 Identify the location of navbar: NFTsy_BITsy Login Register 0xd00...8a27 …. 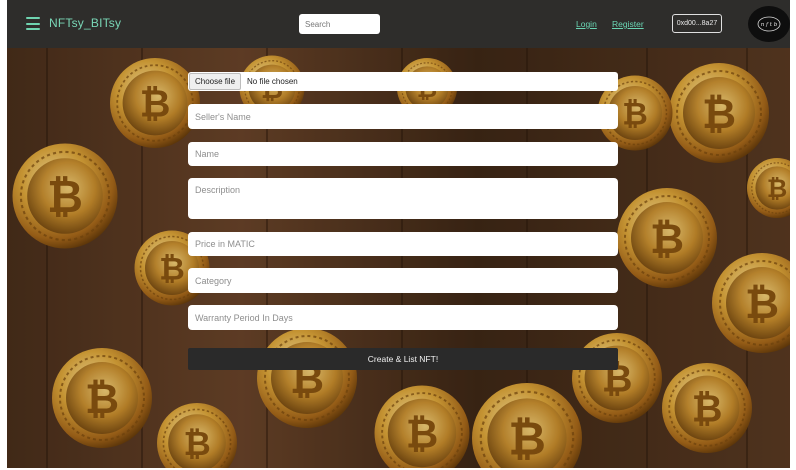
(398, 24).